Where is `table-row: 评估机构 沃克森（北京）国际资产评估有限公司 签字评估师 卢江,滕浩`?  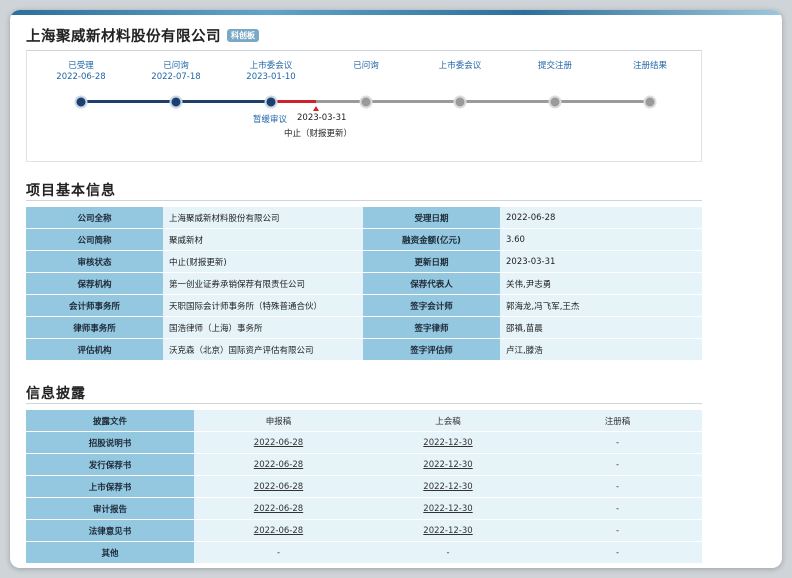
table-row: 评估机构 沃克森（北京）国际资产评估有限公司 签字评估师 卢江,滕浩 is located at coordinates (364, 349).